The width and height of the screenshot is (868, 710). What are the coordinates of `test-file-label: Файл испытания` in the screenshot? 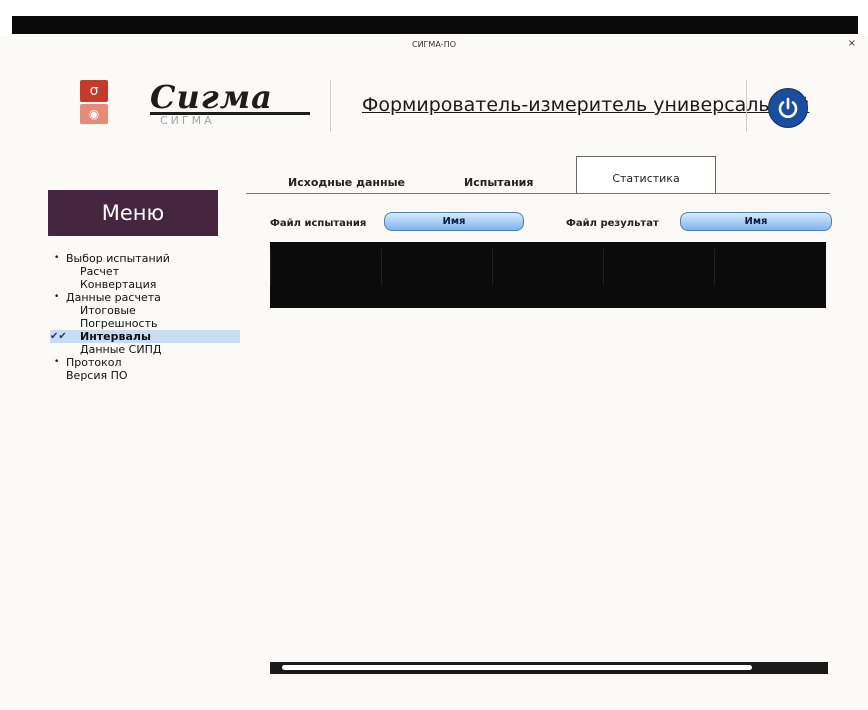 It's located at (318, 223).